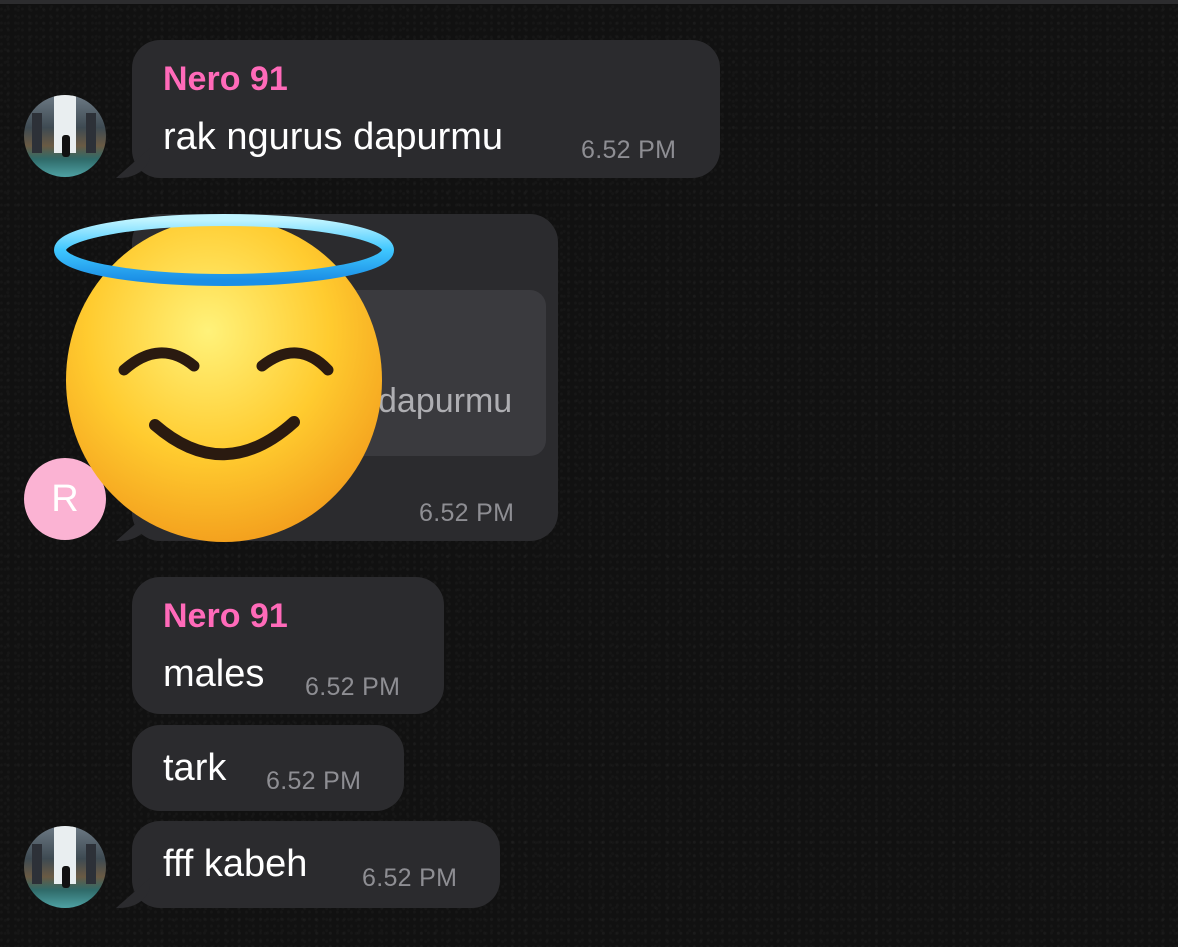  Describe the element at coordinates (195, 768) in the screenshot. I see `message-text: tark` at that location.